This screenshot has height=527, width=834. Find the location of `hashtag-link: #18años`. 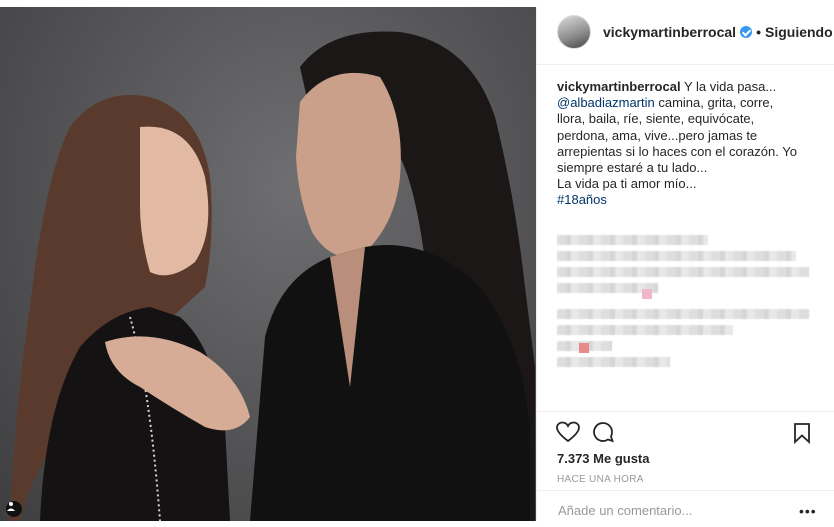

hashtag-link: #18años is located at coordinates (692, 200).